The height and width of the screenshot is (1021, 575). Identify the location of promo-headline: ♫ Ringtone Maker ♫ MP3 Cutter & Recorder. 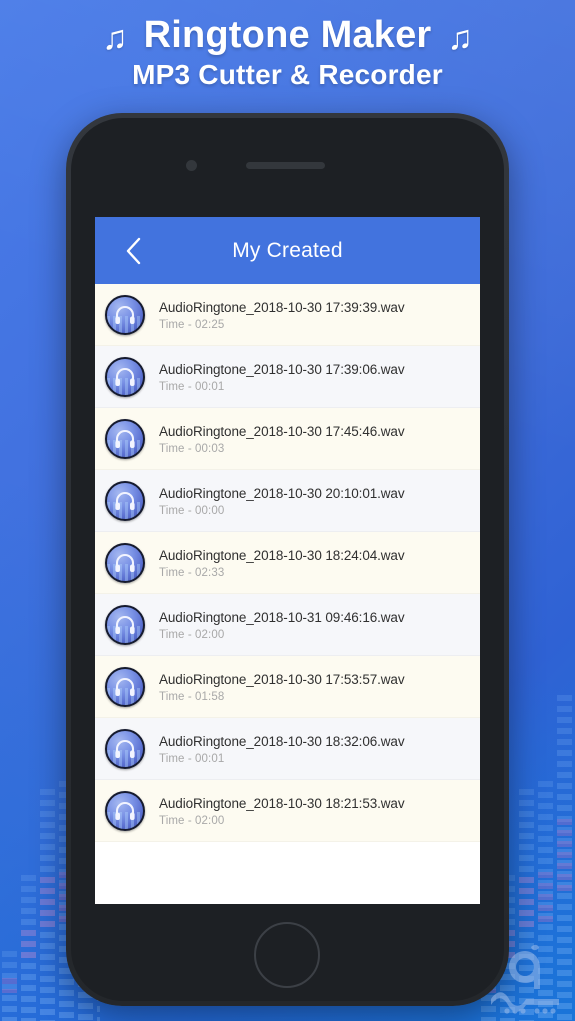
(287, 52).